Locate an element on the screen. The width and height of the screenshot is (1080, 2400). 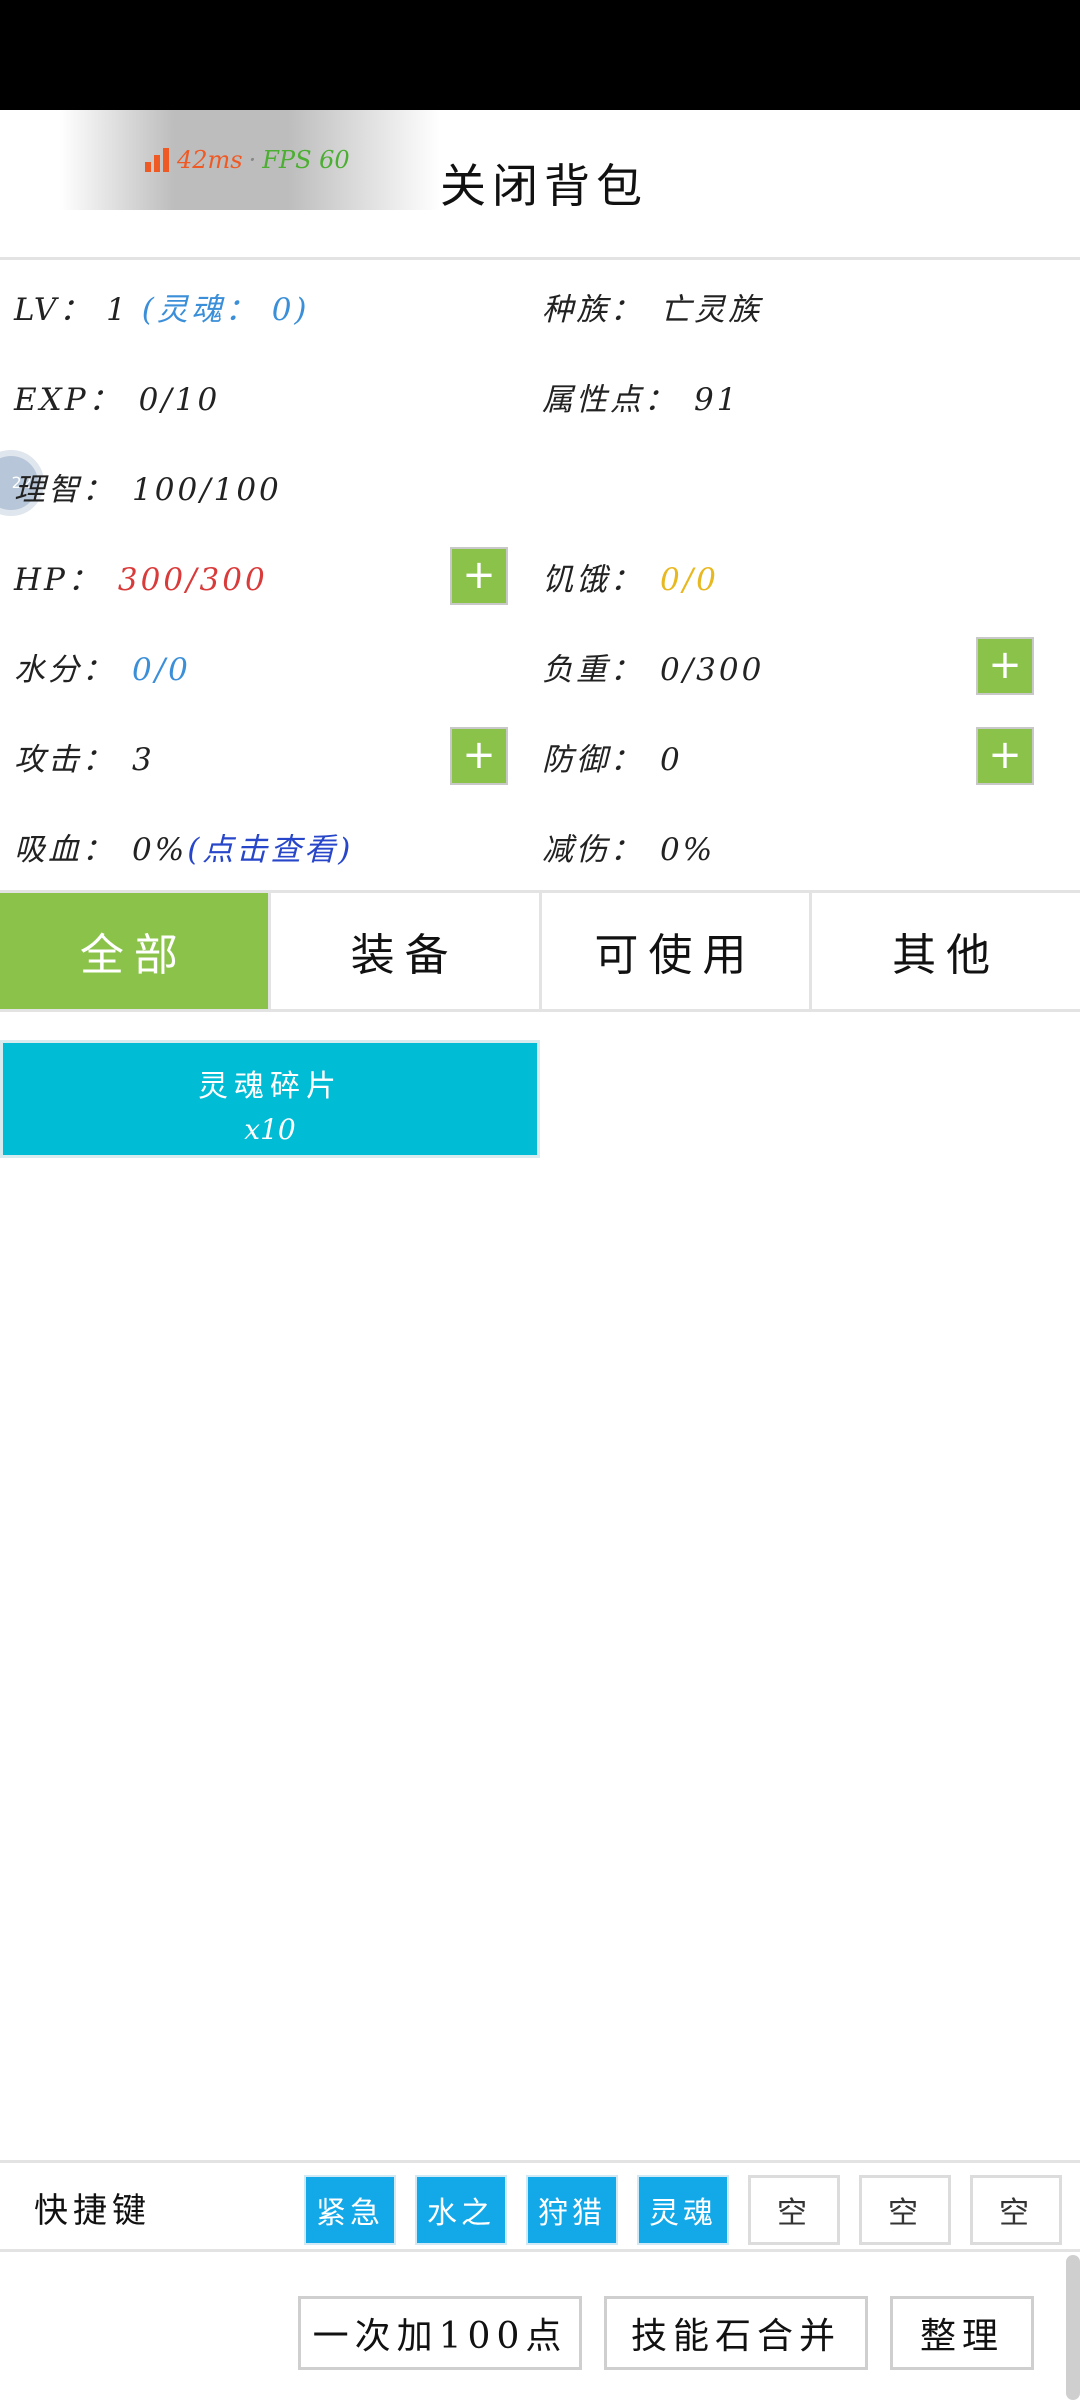
stat-exp-value: 0/10 is located at coordinates (179, 400).